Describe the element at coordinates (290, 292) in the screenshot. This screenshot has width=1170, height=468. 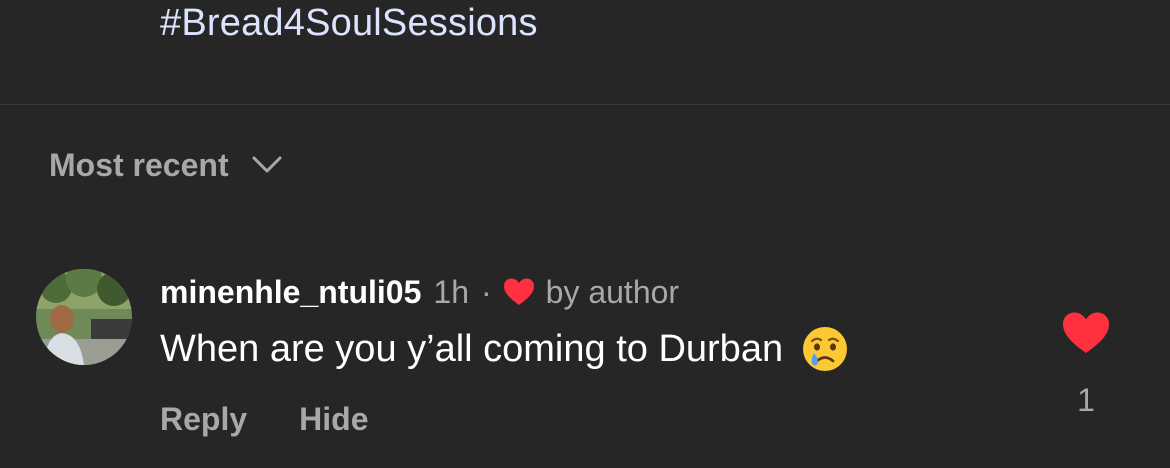
I see `username: minenhle_ntuli05` at that location.